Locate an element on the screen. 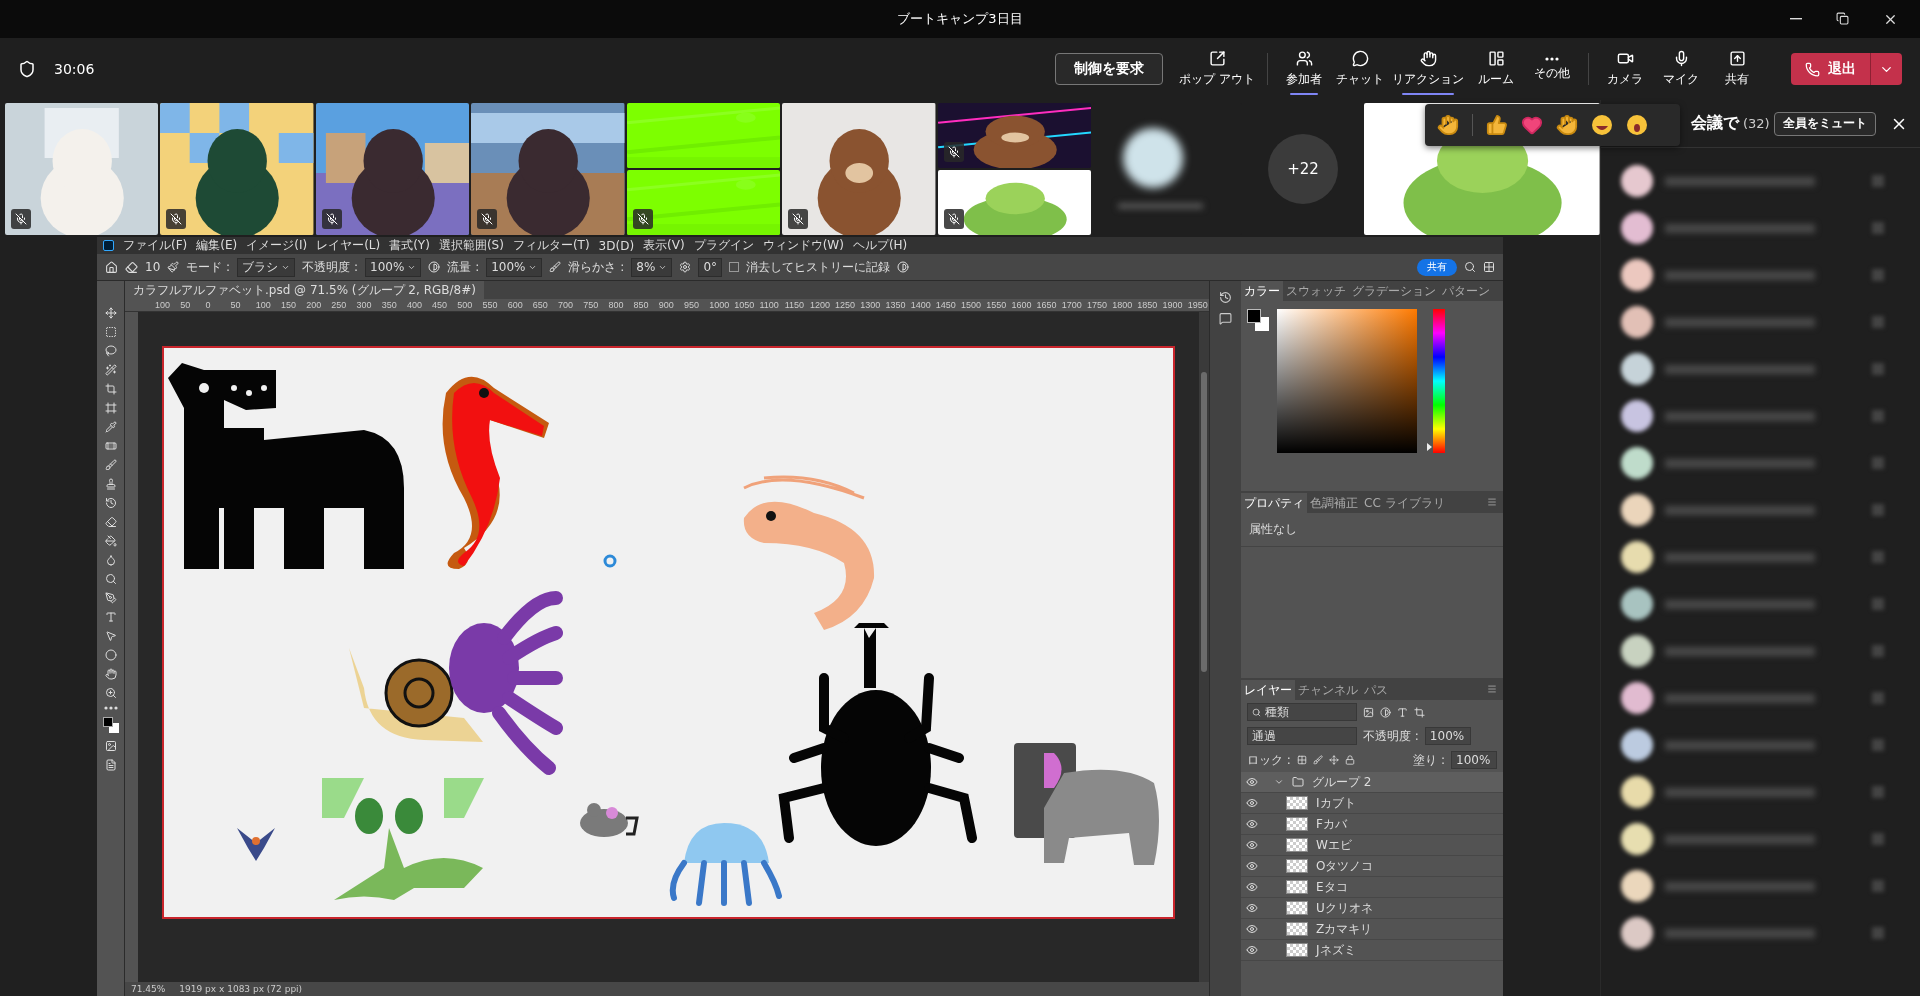  thumbs-up-icon is located at coordinates (1497, 125).